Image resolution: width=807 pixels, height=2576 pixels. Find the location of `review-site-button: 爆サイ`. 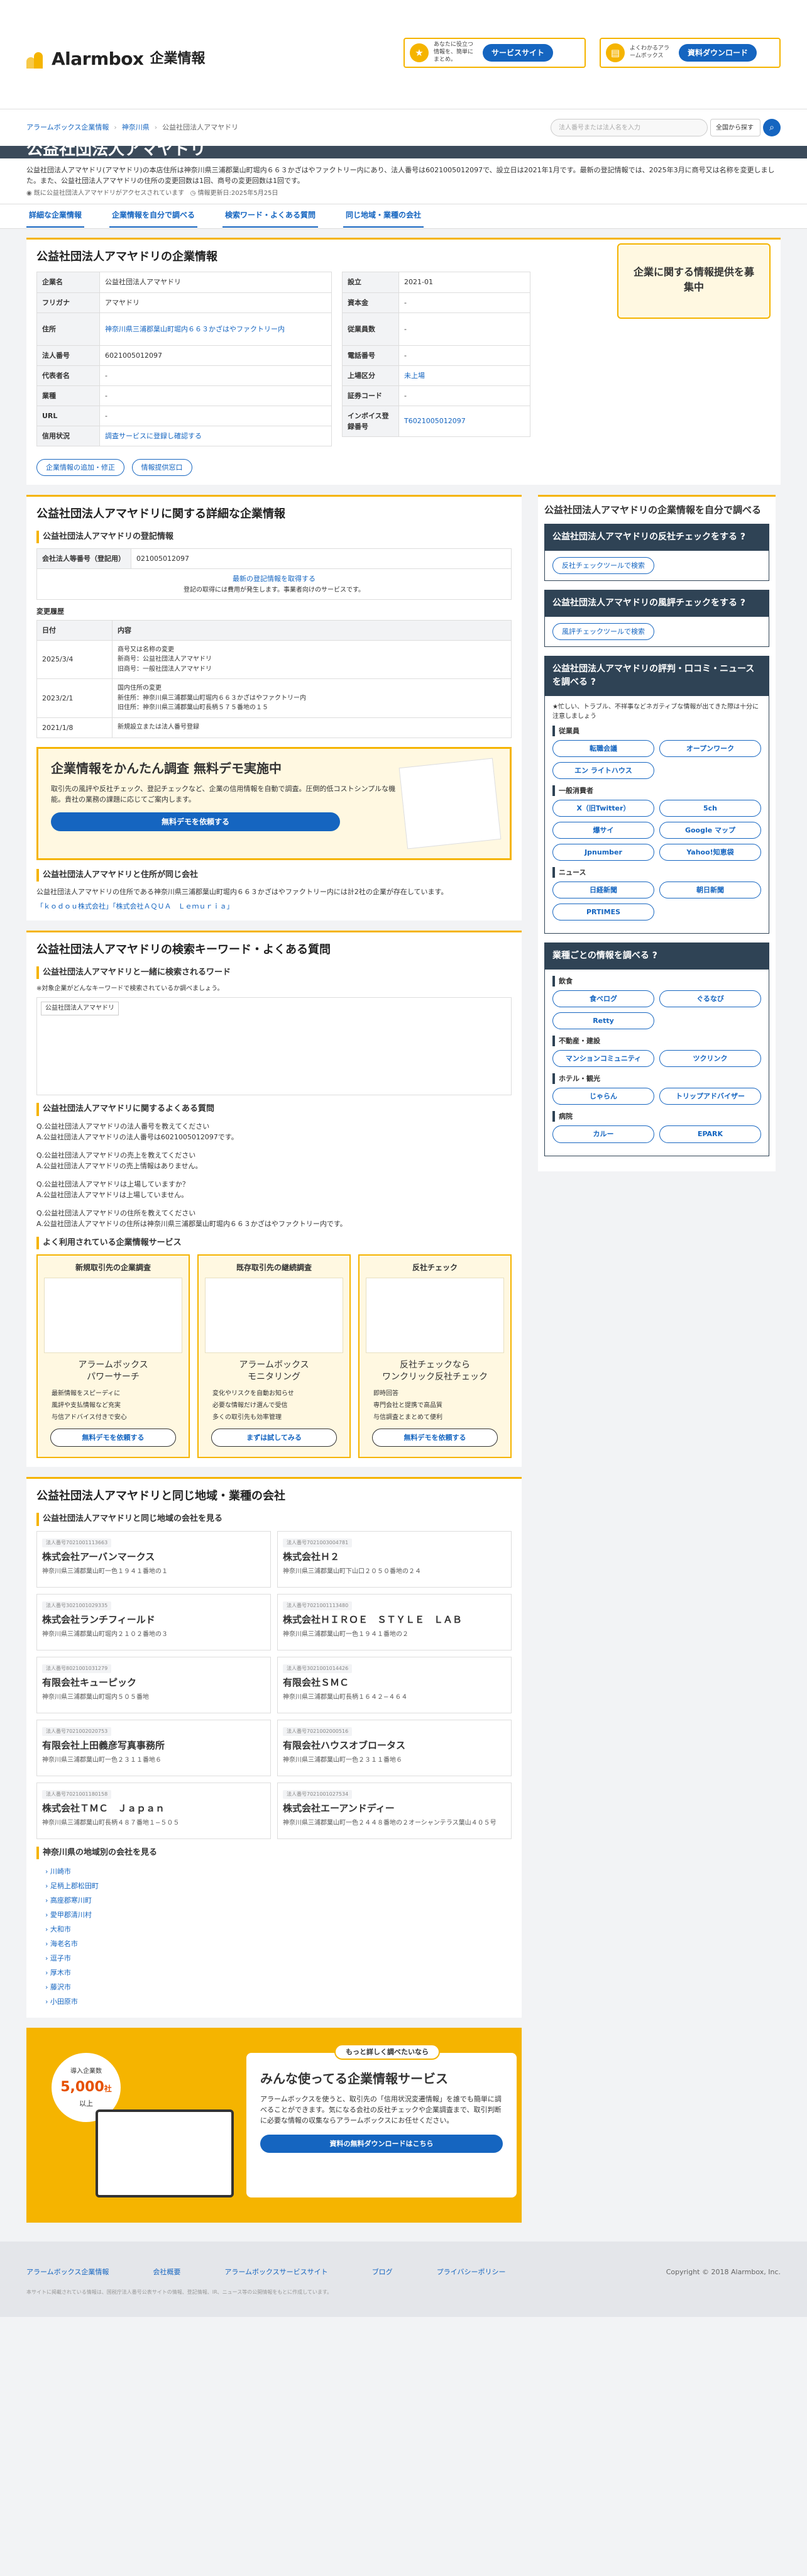

review-site-button: 爆サイ is located at coordinates (603, 830).